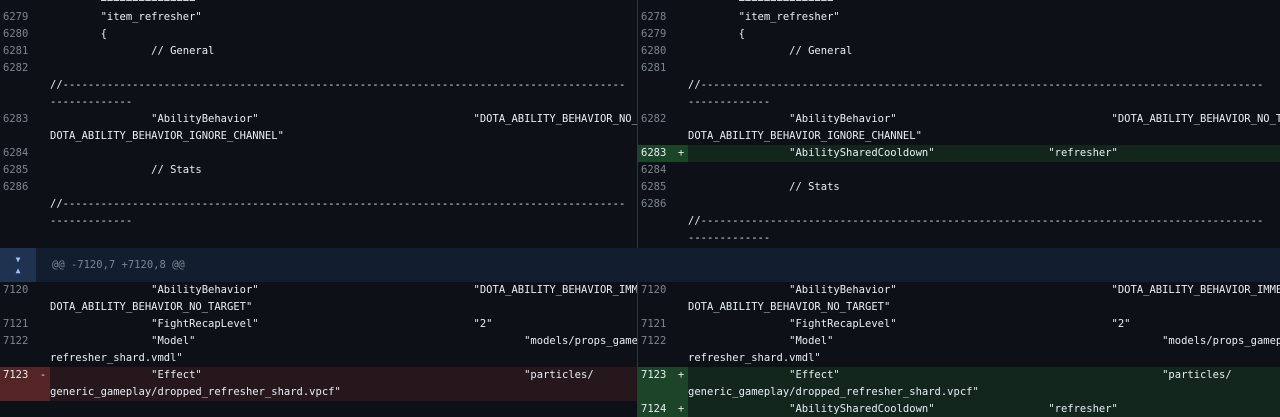 The width and height of the screenshot is (1280, 417). What do you see at coordinates (789, 307) in the screenshot?
I see `code-line: DOTA_ABILITY_BEHAVIOR_NO_TARGET"` at bounding box center [789, 307].